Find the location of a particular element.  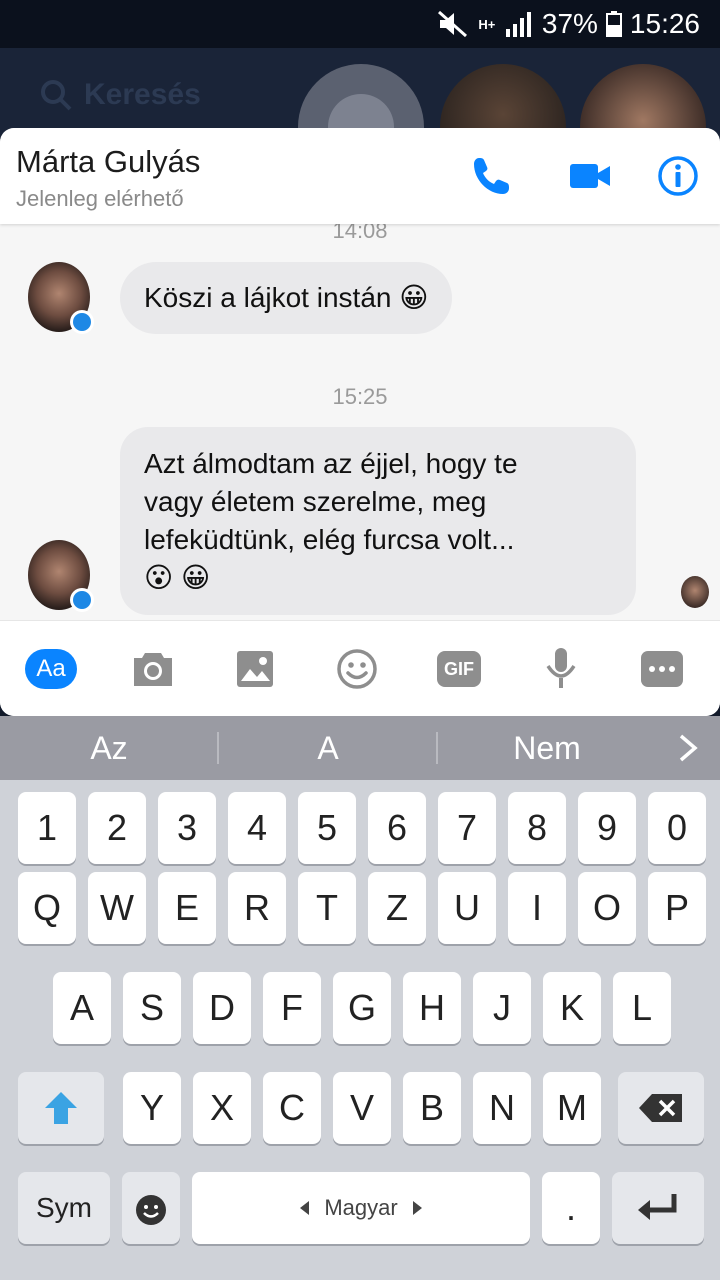

key-label: J is located at coordinates (502, 1007).